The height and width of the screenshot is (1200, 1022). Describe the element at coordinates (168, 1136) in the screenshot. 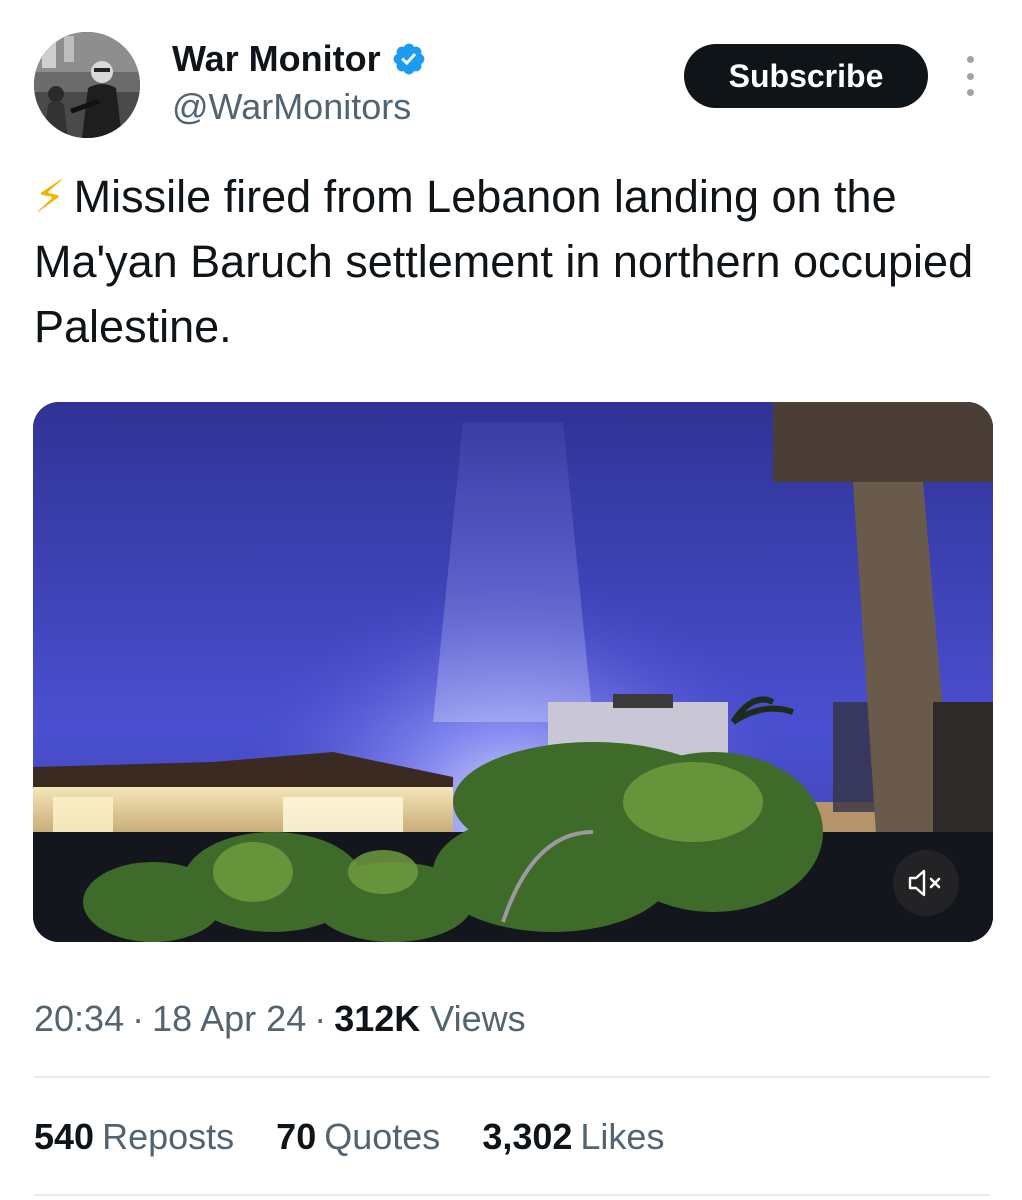

I see `reposts-label: Reposts` at that location.